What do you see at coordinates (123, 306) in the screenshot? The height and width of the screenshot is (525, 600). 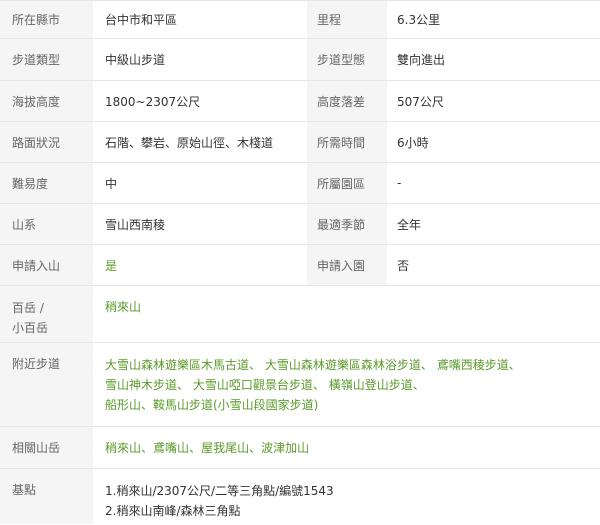 I see `baiyue-link: 稍來山` at bounding box center [123, 306].